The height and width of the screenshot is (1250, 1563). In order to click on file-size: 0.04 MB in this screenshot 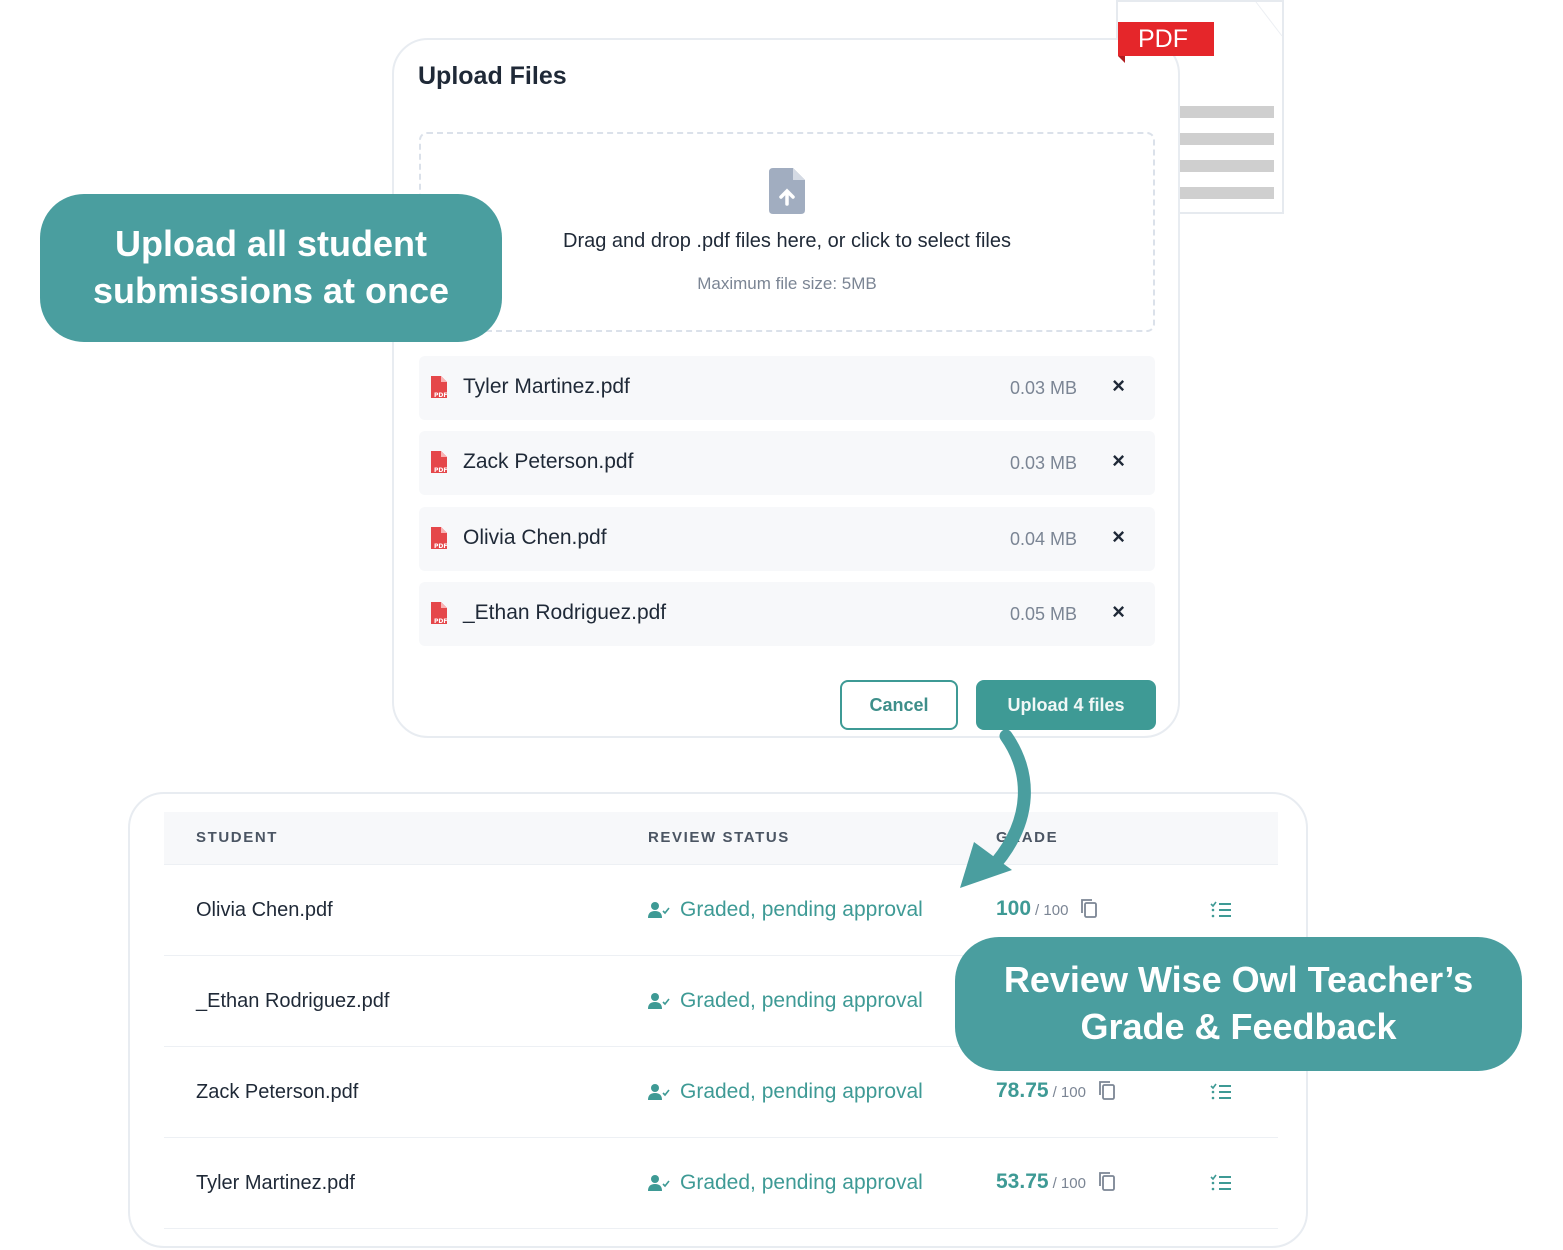, I will do `click(1043, 539)`.